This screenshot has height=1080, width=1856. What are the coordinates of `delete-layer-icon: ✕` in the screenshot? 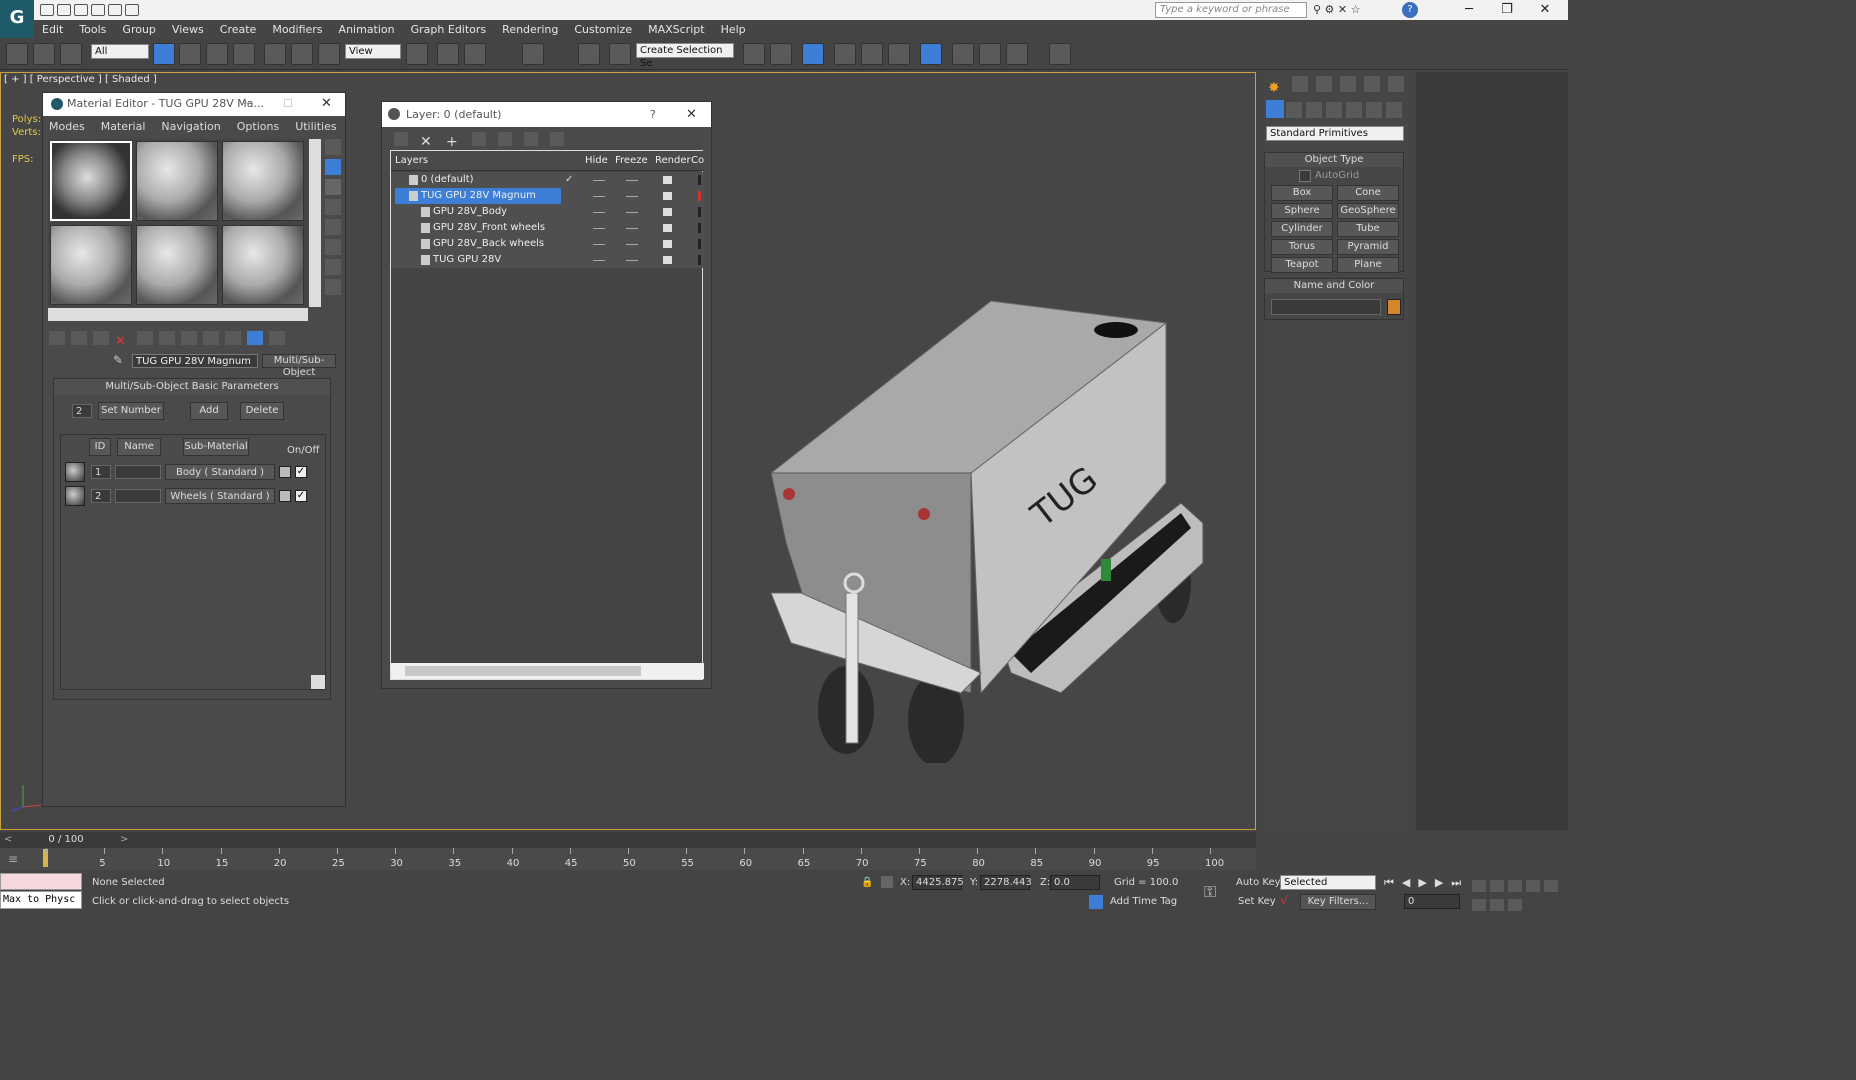 It's located at (427, 142).